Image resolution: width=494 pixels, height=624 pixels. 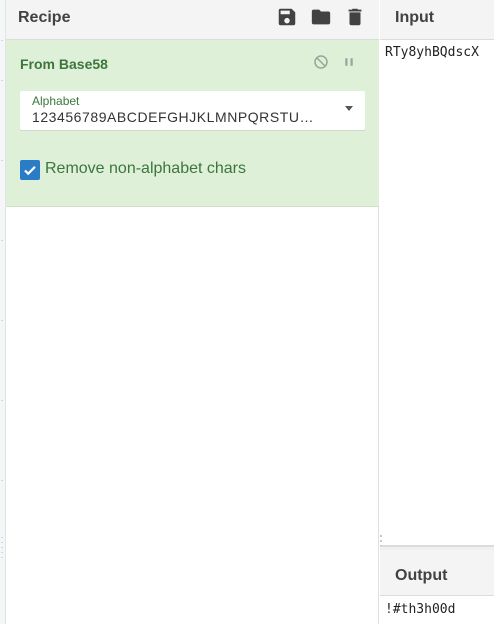 I want to click on disable-icon, so click(x=321, y=62).